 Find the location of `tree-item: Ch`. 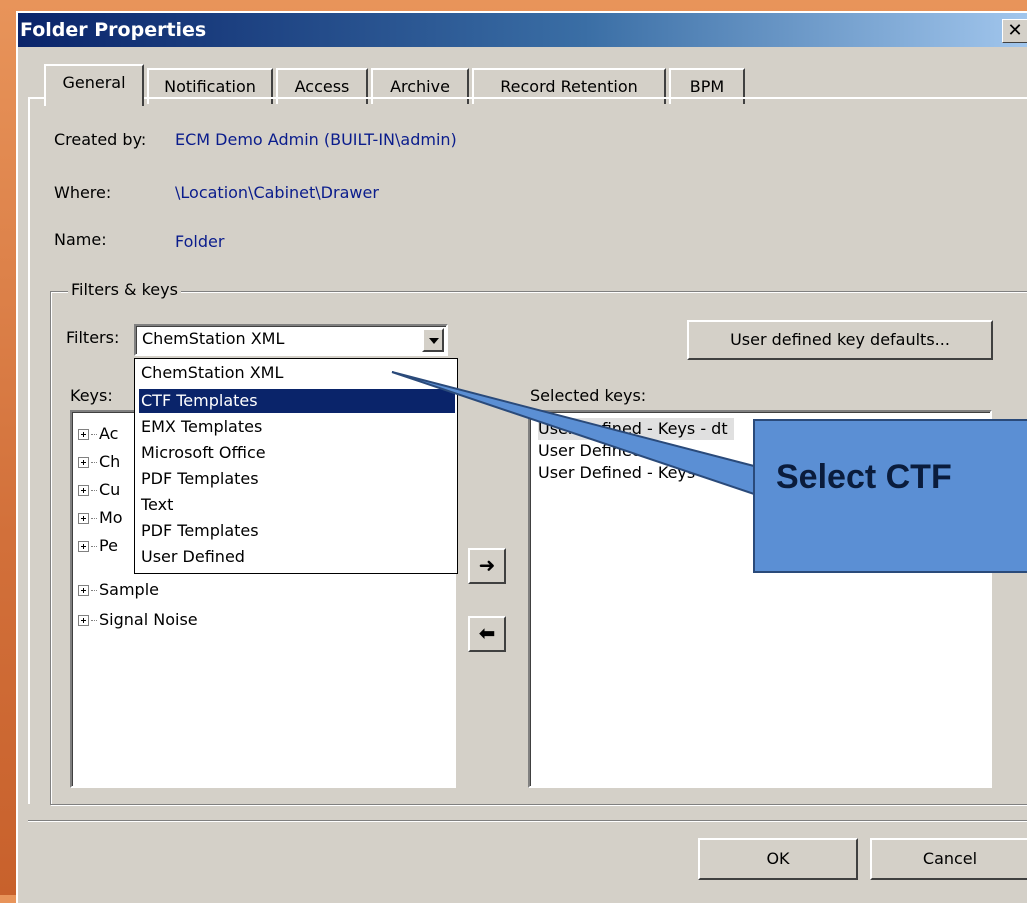

tree-item: Ch is located at coordinates (99, 462).